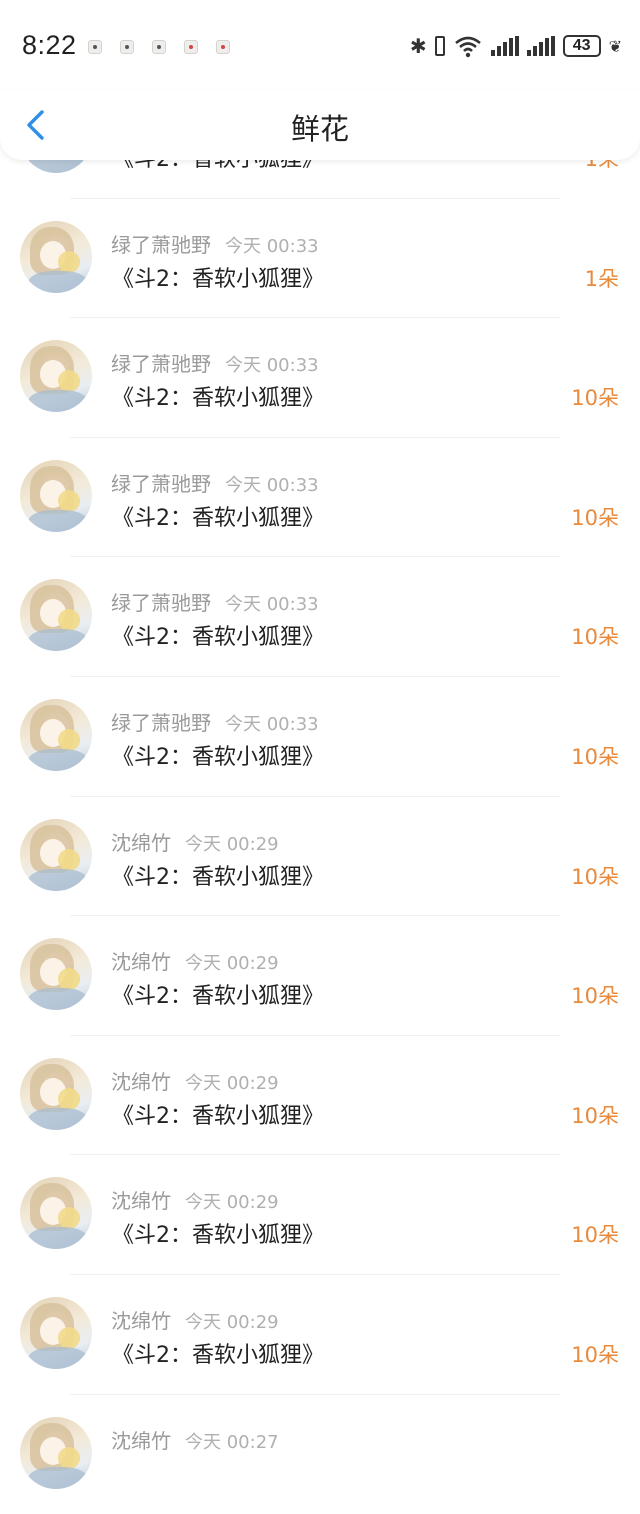 The height and width of the screenshot is (1514, 640). What do you see at coordinates (601, 278) in the screenshot?
I see `flower-count: 1朵` at bounding box center [601, 278].